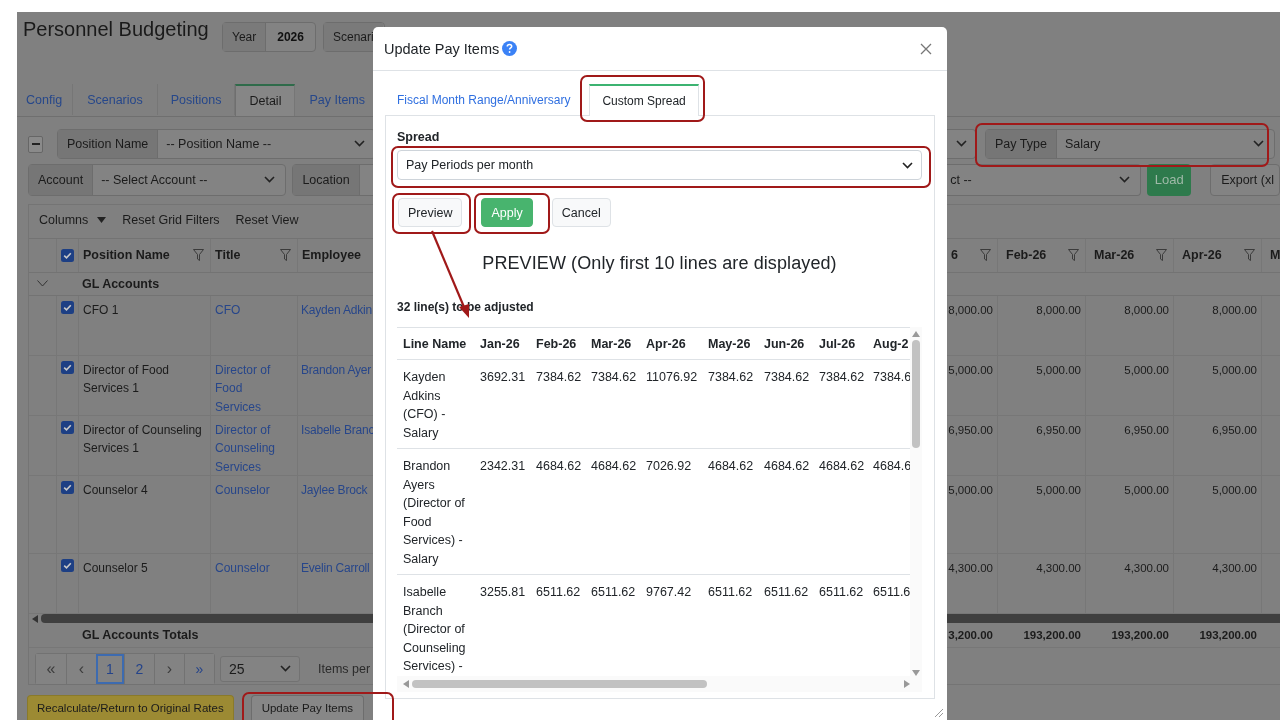 This screenshot has width=1280, height=720. I want to click on title-link: Director of Counseling Services, so click(252, 448).